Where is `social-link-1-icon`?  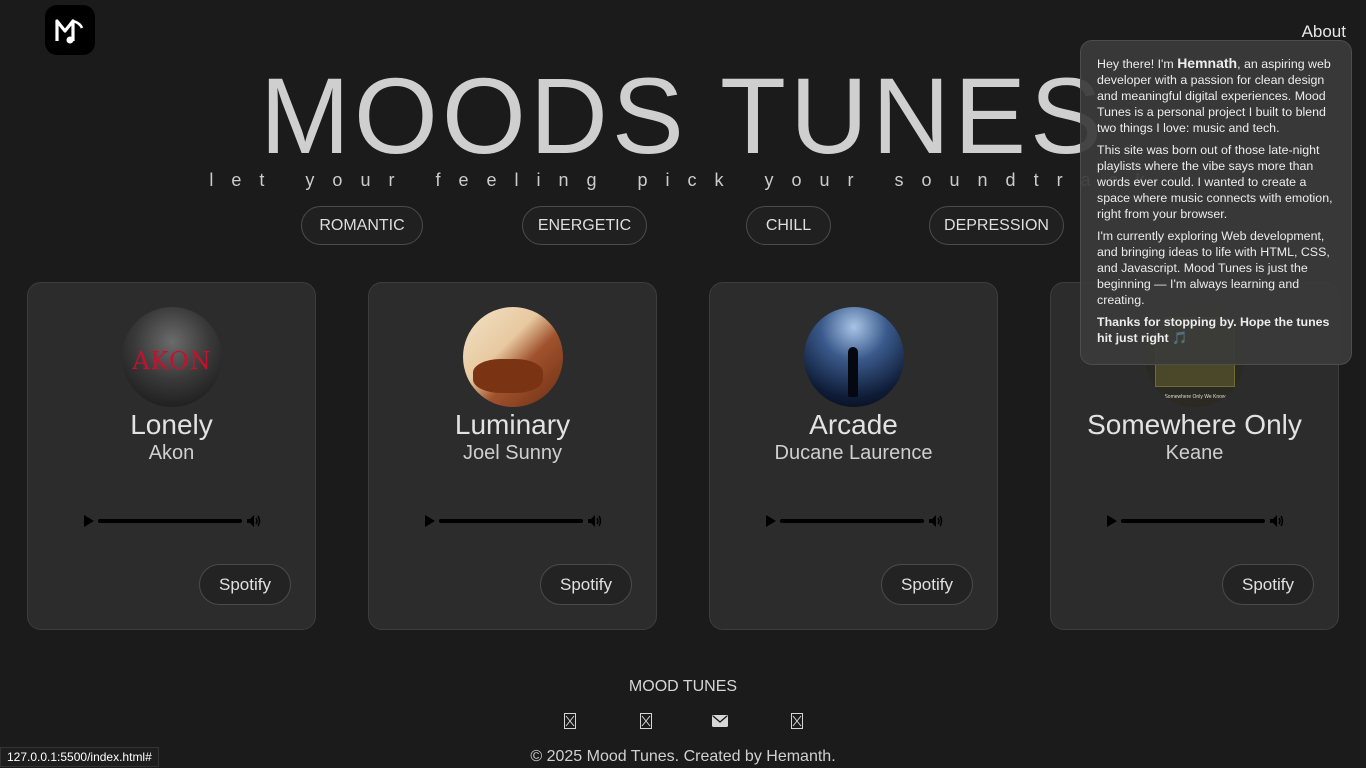
social-link-1-icon is located at coordinates (570, 721).